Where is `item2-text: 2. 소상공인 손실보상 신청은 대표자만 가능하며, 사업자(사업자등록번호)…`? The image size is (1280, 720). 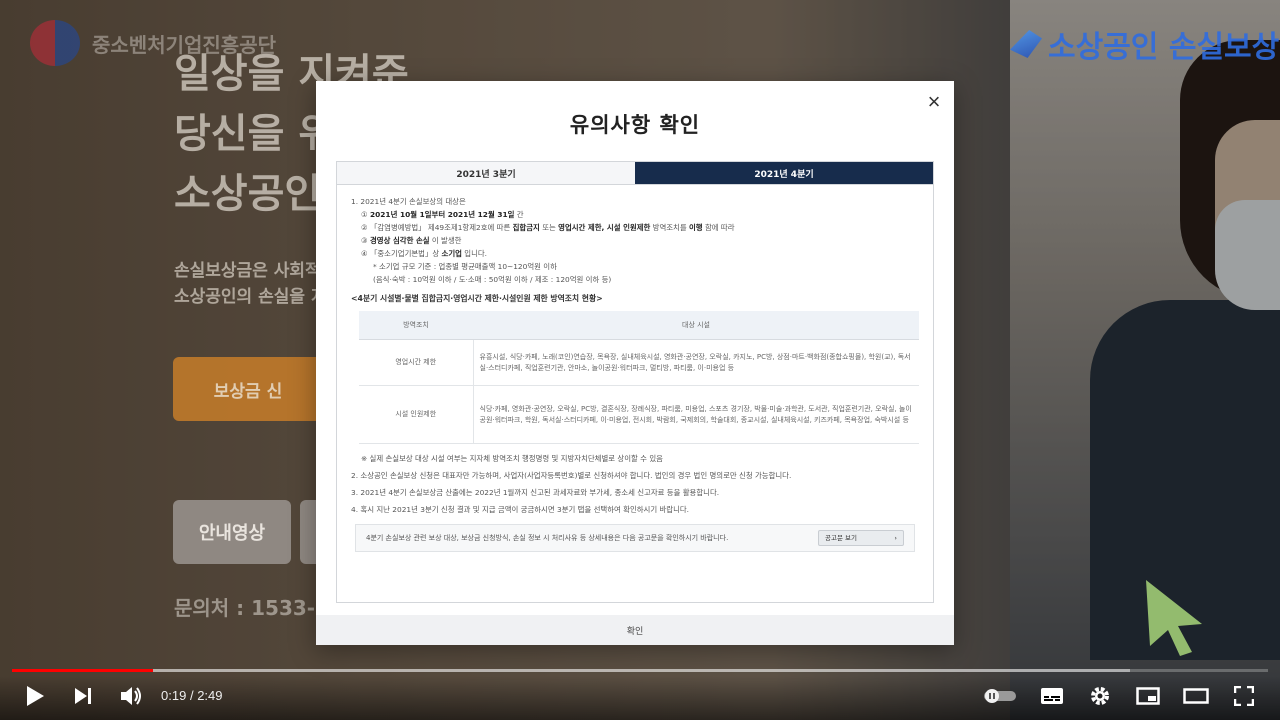 item2-text: 2. 소상공인 손실보상 신청은 대표자만 가능하며, 사업자(사업자등록번호)… is located at coordinates (571, 475).